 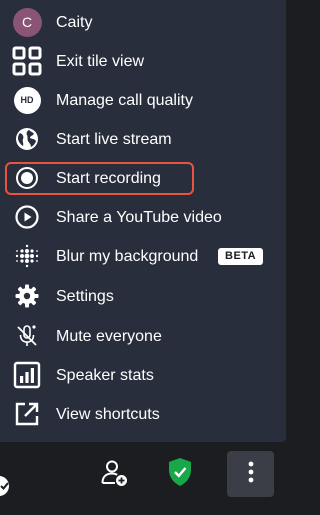 I want to click on hd-icon: HD, so click(x=27, y=100).